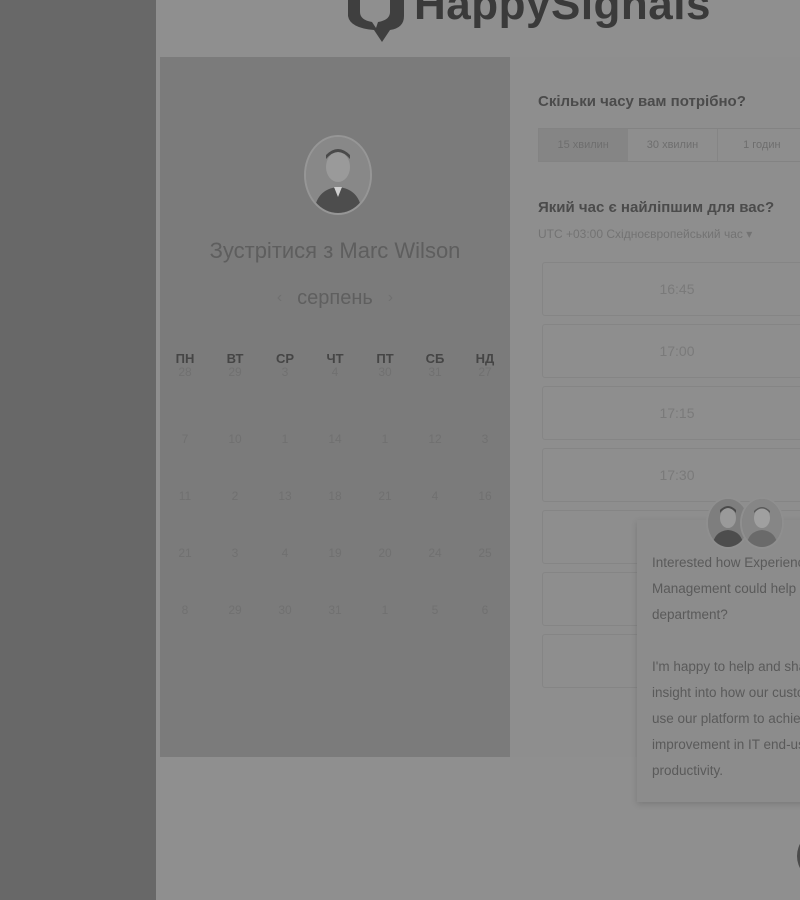 Image resolution: width=800 pixels, height=900 pixels. What do you see at coordinates (485, 358) in the screenshot?
I see `weekday-label: НД` at bounding box center [485, 358].